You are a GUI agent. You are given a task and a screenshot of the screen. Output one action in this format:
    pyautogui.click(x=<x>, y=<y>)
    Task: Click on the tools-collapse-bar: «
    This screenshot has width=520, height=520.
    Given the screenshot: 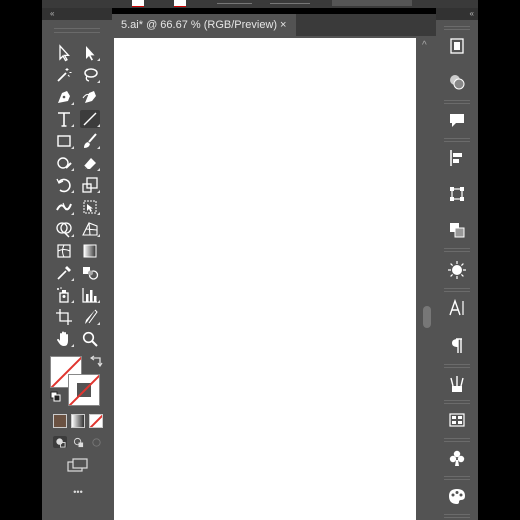 What is the action you would take?
    pyautogui.click(x=77, y=14)
    